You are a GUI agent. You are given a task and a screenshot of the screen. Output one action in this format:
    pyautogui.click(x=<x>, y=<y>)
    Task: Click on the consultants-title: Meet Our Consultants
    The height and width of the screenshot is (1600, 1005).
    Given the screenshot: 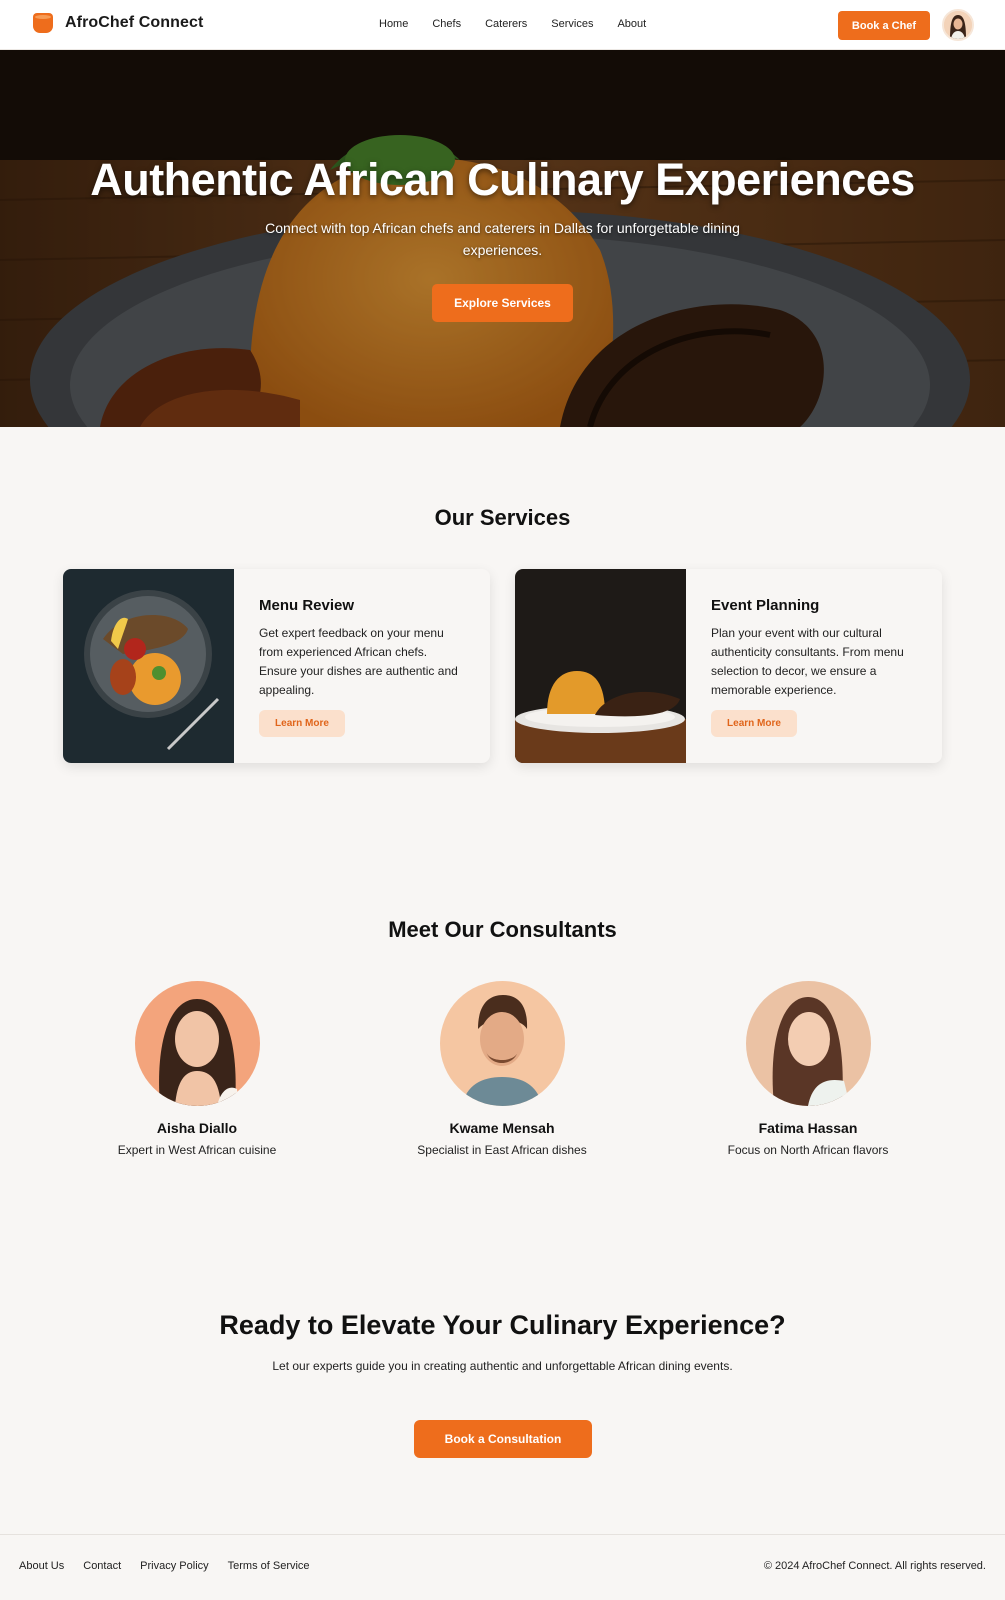 What is the action you would take?
    pyautogui.click(x=502, y=929)
    